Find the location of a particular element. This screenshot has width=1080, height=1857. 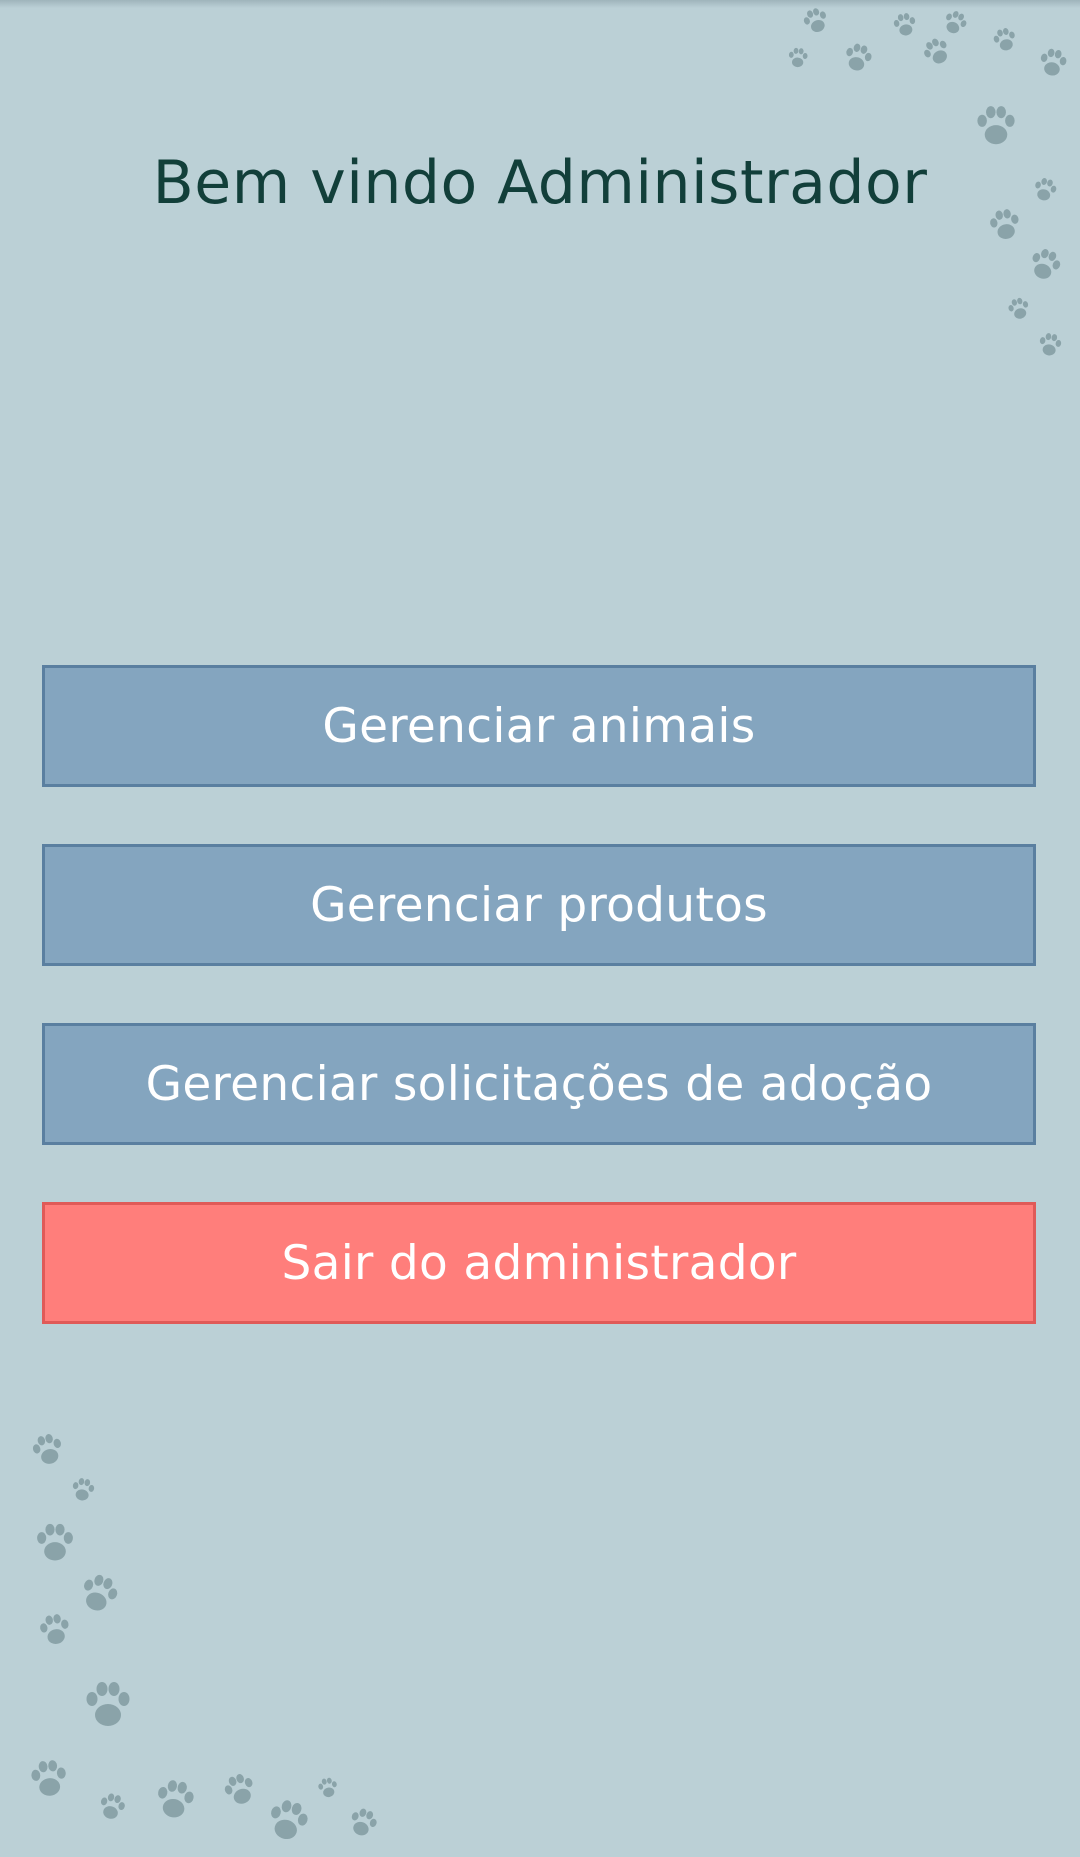

manage-products-button: Gerenciar produtos is located at coordinates (539, 905).